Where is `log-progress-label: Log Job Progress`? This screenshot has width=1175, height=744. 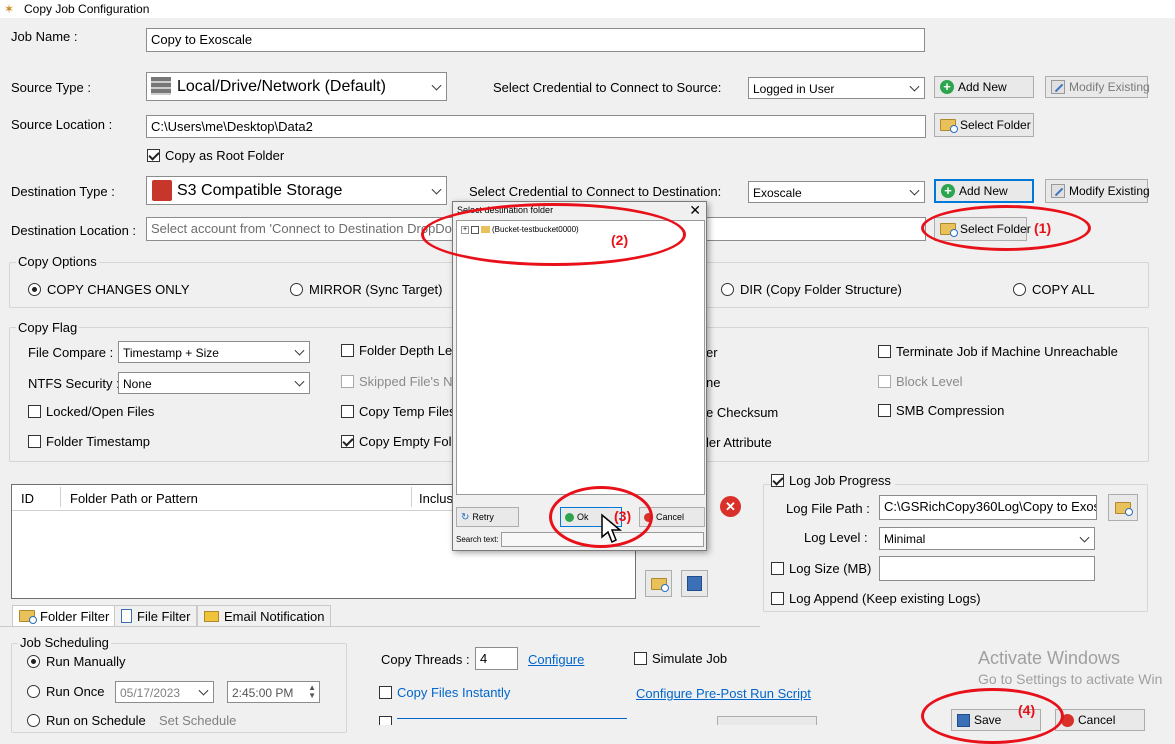 log-progress-label: Log Job Progress is located at coordinates (840, 480).